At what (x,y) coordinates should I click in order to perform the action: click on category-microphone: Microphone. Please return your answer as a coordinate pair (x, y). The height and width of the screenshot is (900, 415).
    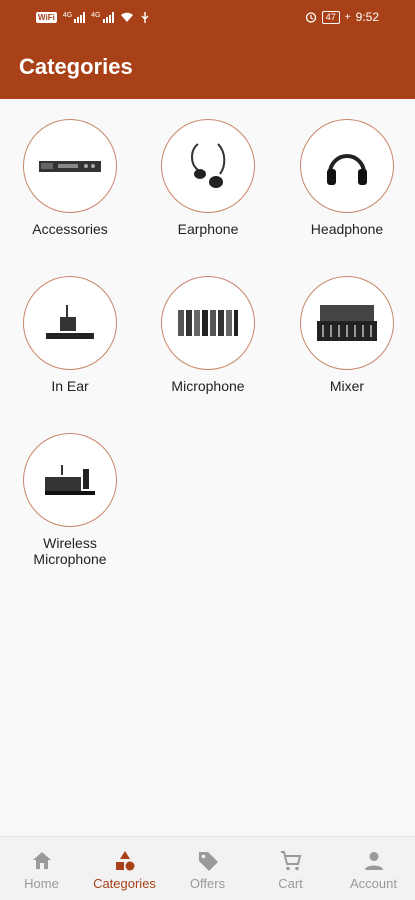
    Looking at the image, I should click on (208, 335).